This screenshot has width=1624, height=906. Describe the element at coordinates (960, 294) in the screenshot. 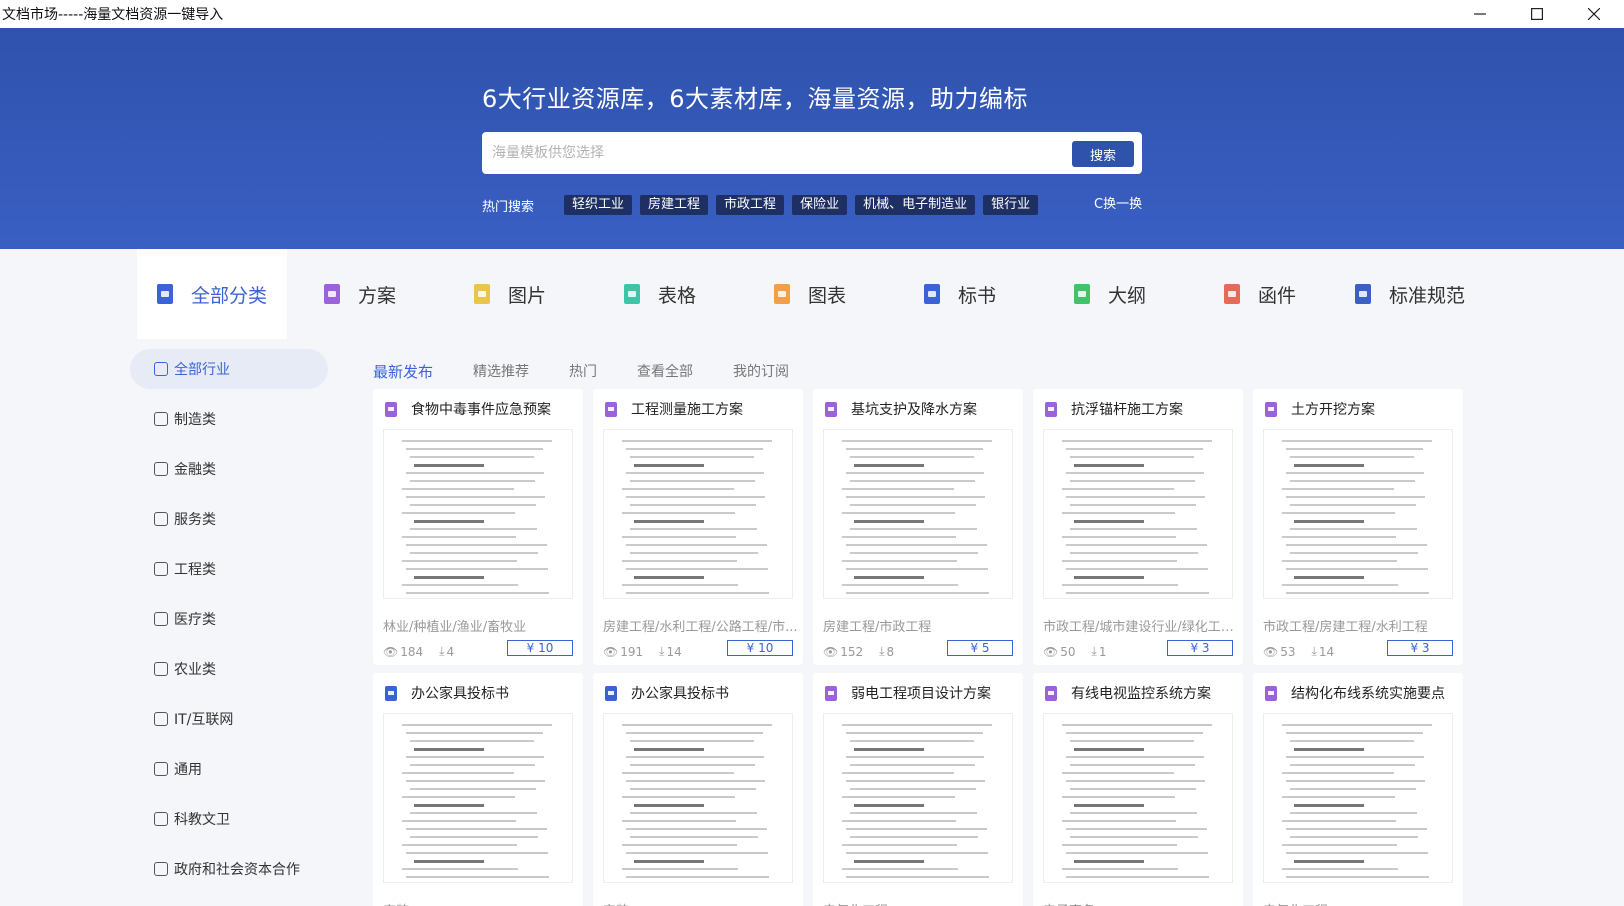

I see `category-tab: 标书` at that location.